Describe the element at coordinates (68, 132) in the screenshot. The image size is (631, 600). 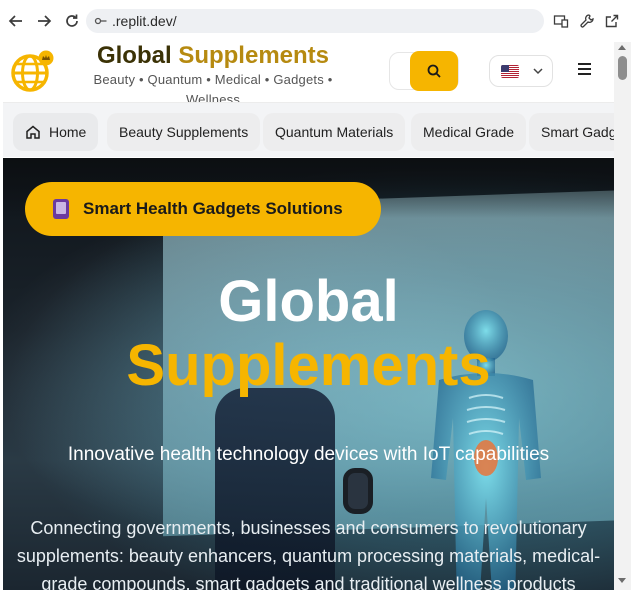
I see `nav-item-label: Home` at that location.